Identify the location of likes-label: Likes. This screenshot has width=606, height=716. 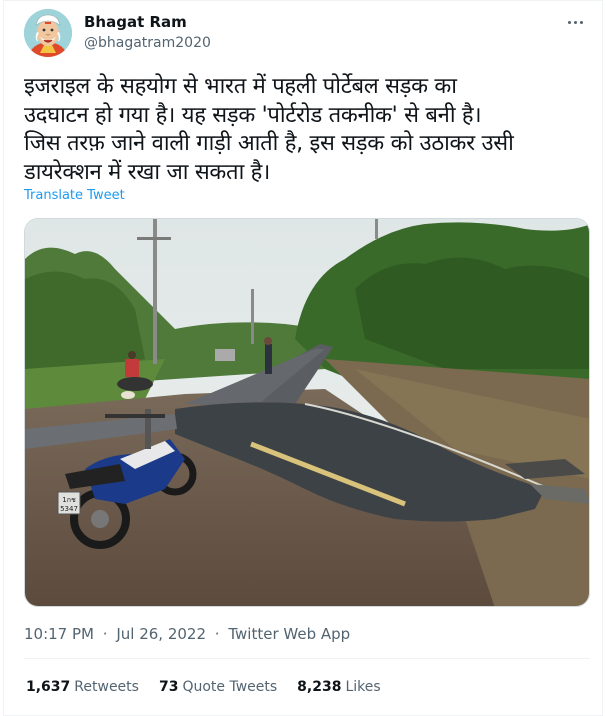
(363, 687).